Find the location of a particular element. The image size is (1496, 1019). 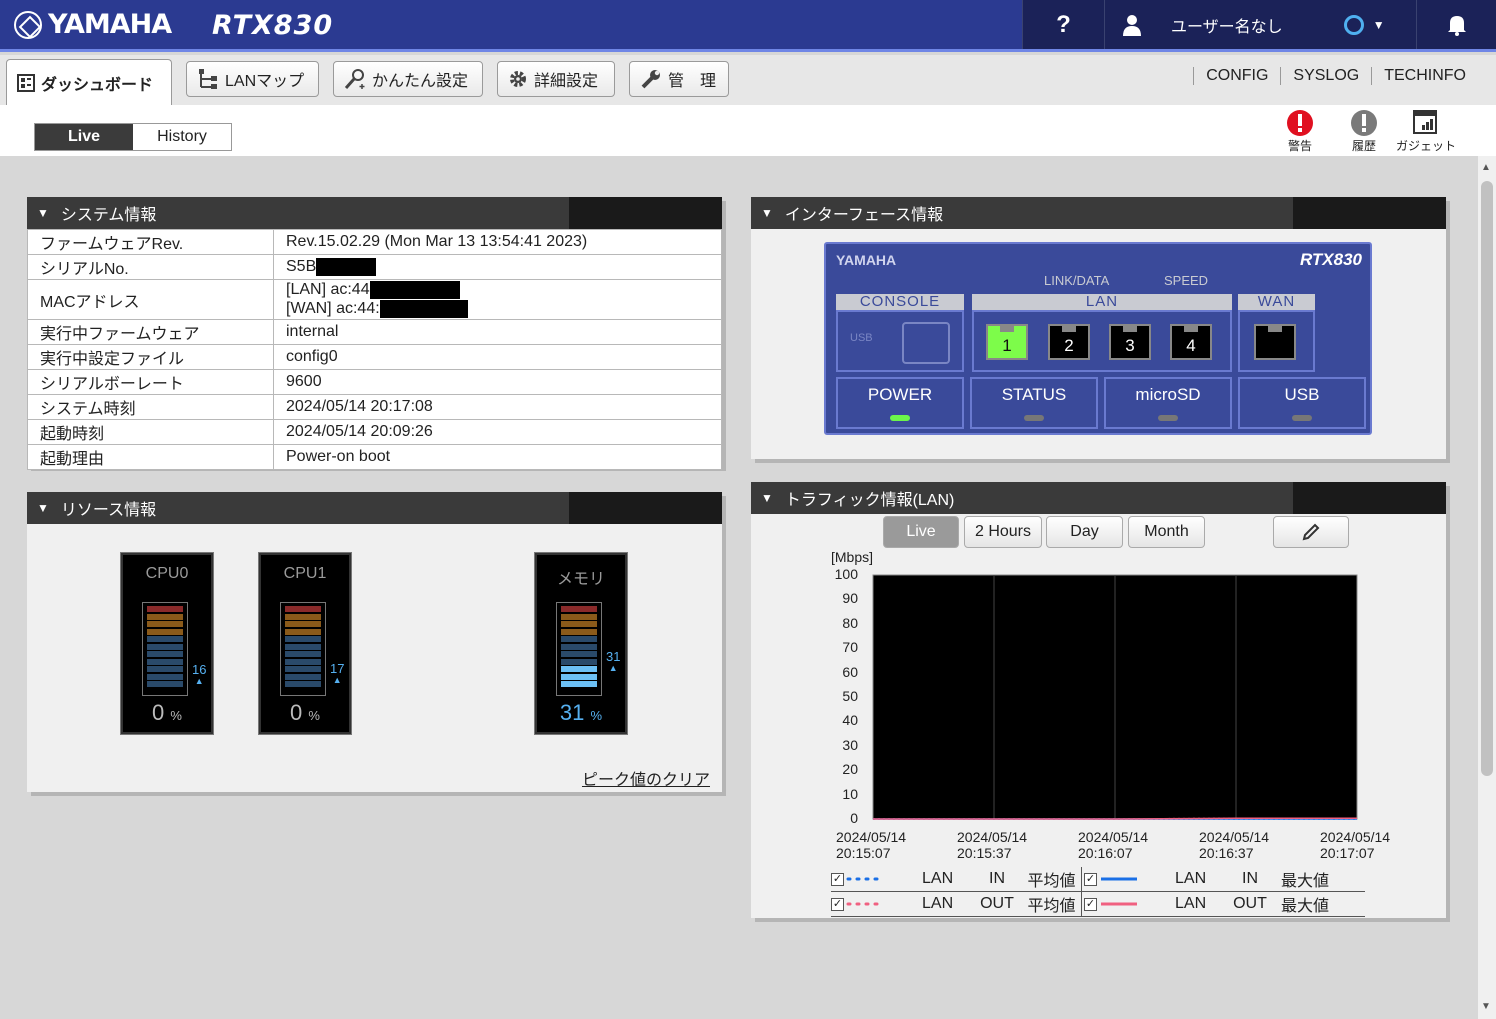

syslog-link: SYSLOG is located at coordinates (1325, 76).